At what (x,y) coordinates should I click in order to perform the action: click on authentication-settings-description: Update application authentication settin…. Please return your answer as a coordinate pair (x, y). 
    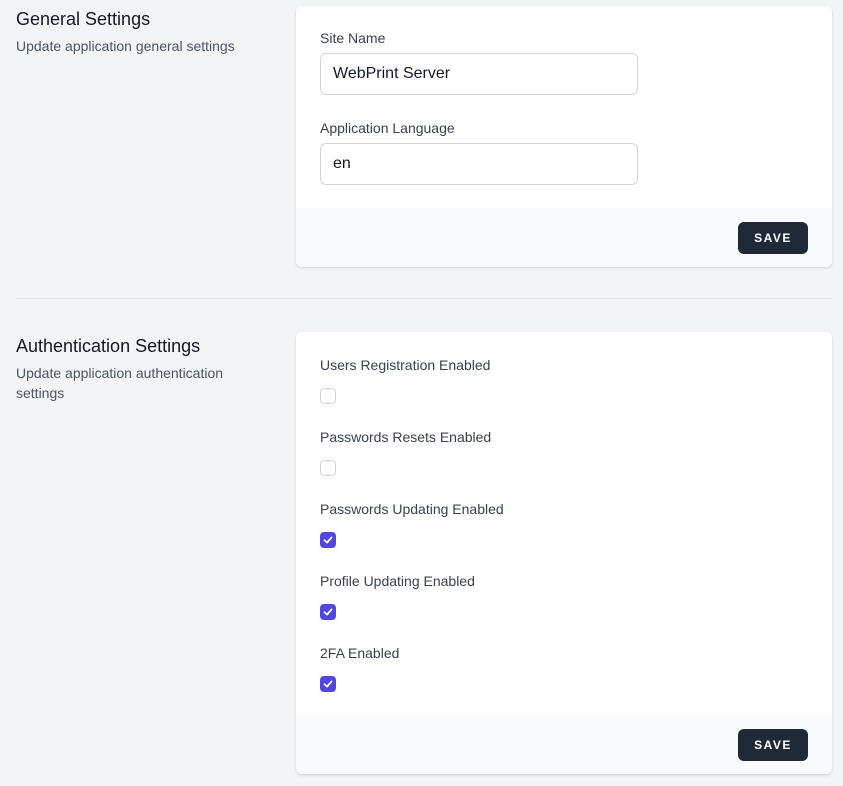
    Looking at the image, I should click on (120, 383).